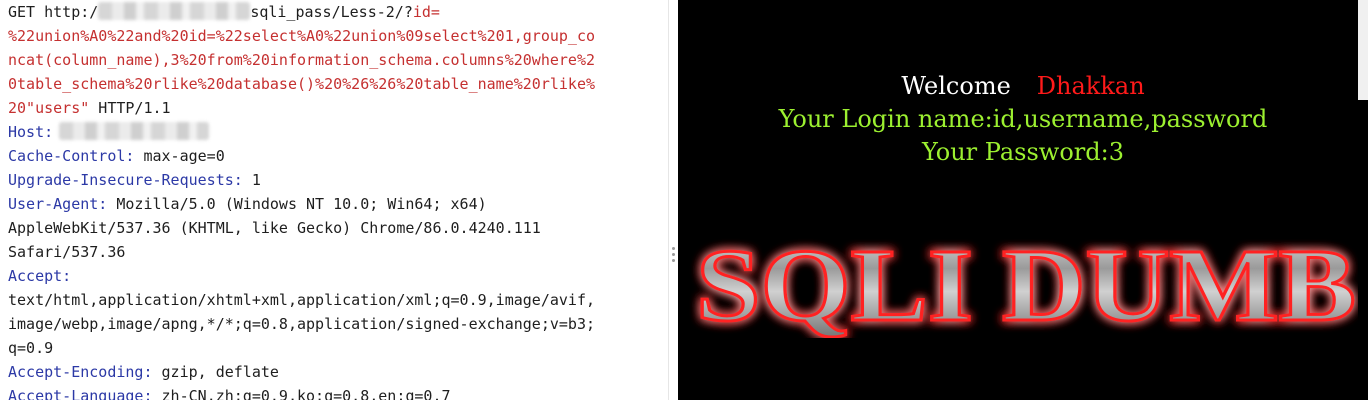 The image size is (1368, 400). I want to click on welcome-label: Welcome, so click(956, 86).